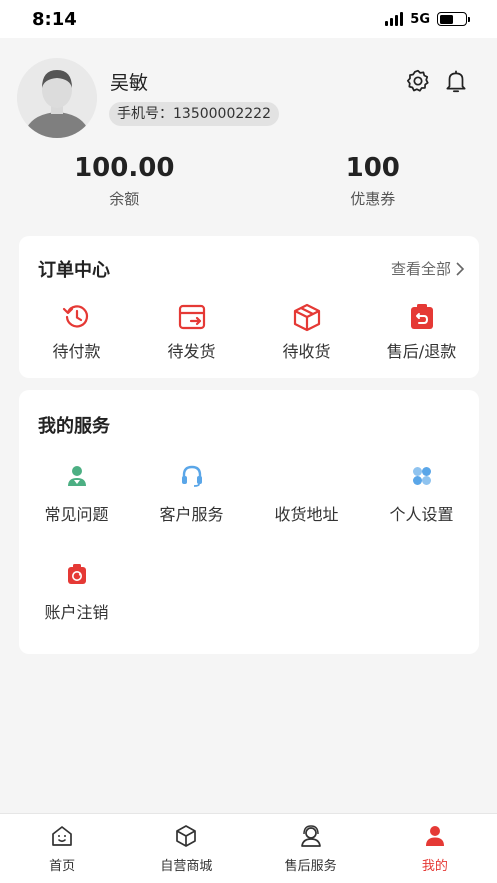 The image size is (497, 883). I want to click on pending-receipt-icon, so click(306, 317).